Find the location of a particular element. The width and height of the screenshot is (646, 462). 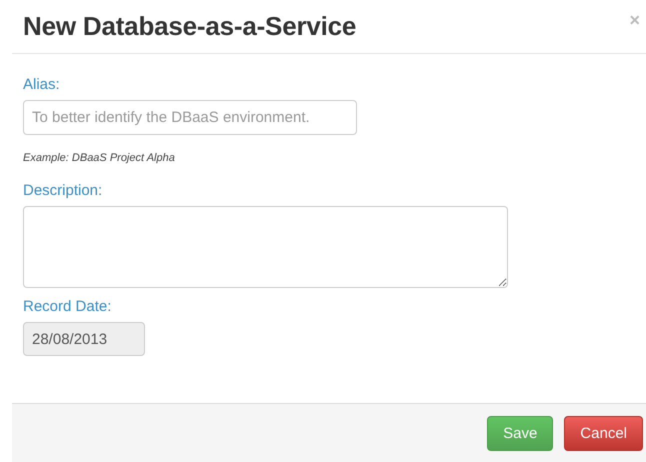

field-label: Description: is located at coordinates (62, 190).